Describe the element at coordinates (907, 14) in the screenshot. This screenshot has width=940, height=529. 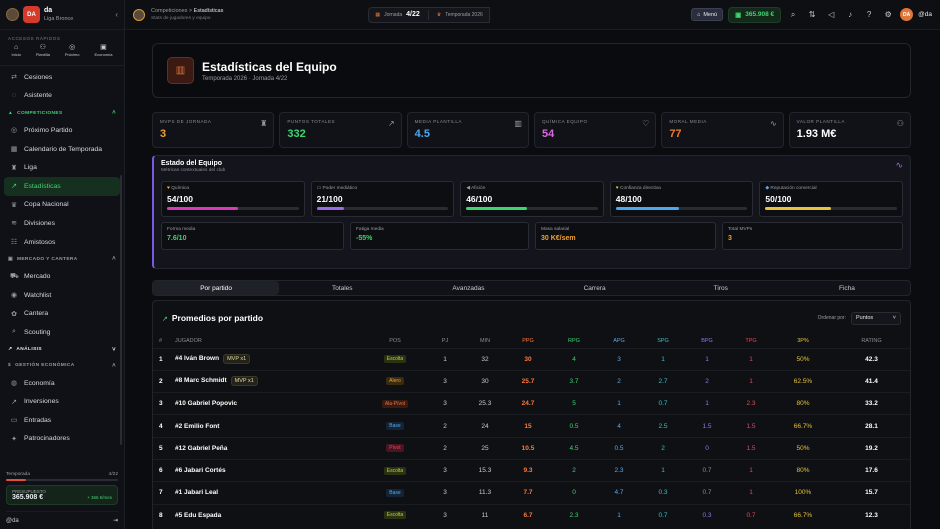
I see `avatar: DA` at that location.